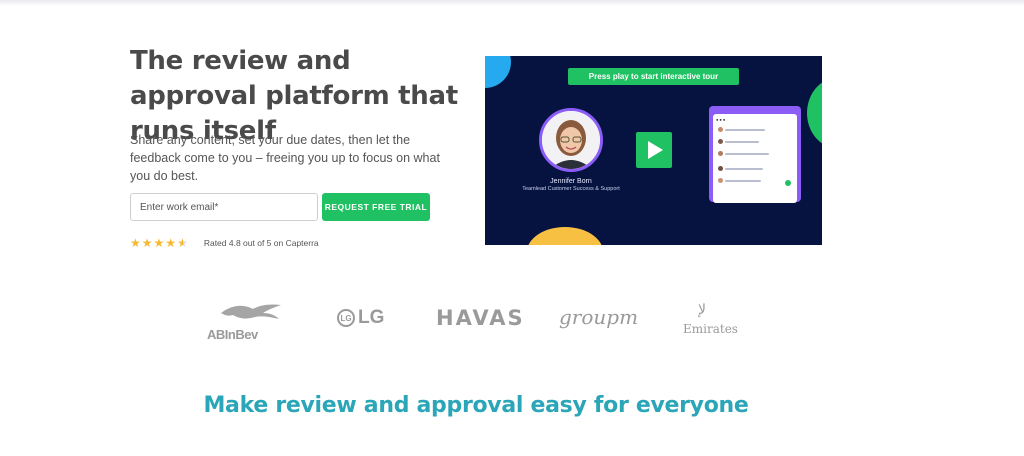  Describe the element at coordinates (346, 318) in the screenshot. I see `lg-mark-icon: LG` at that location.